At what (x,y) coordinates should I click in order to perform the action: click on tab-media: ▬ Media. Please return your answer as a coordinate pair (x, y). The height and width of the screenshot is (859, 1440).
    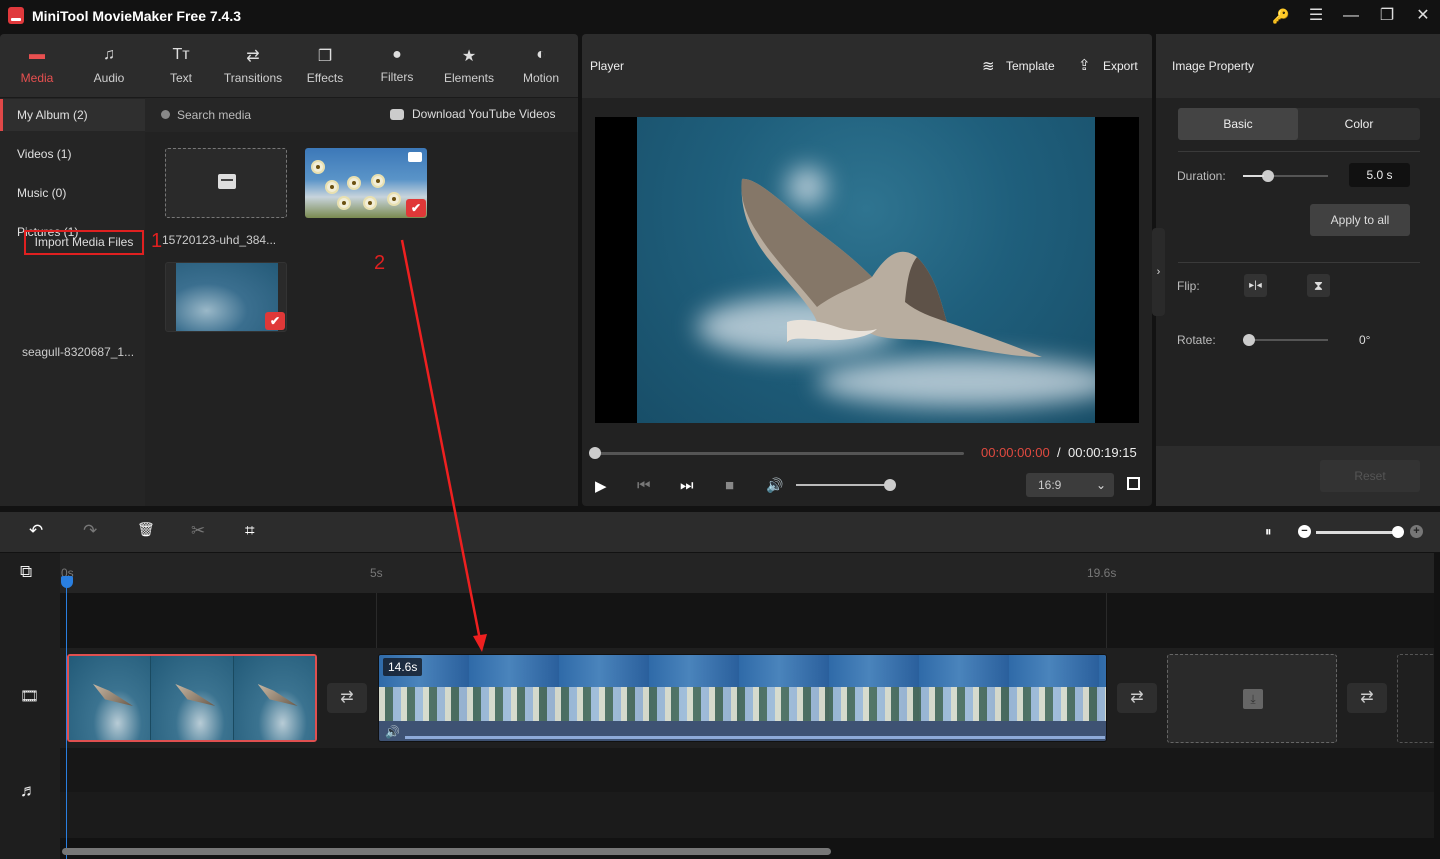
    Looking at the image, I should click on (37, 66).